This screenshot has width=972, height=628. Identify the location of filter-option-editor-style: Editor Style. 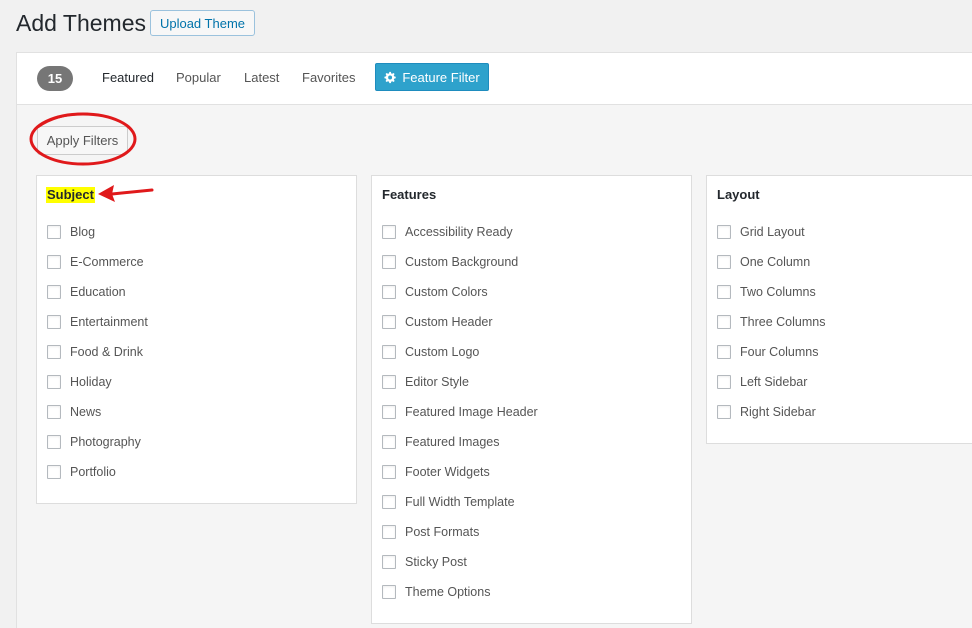
(425, 382).